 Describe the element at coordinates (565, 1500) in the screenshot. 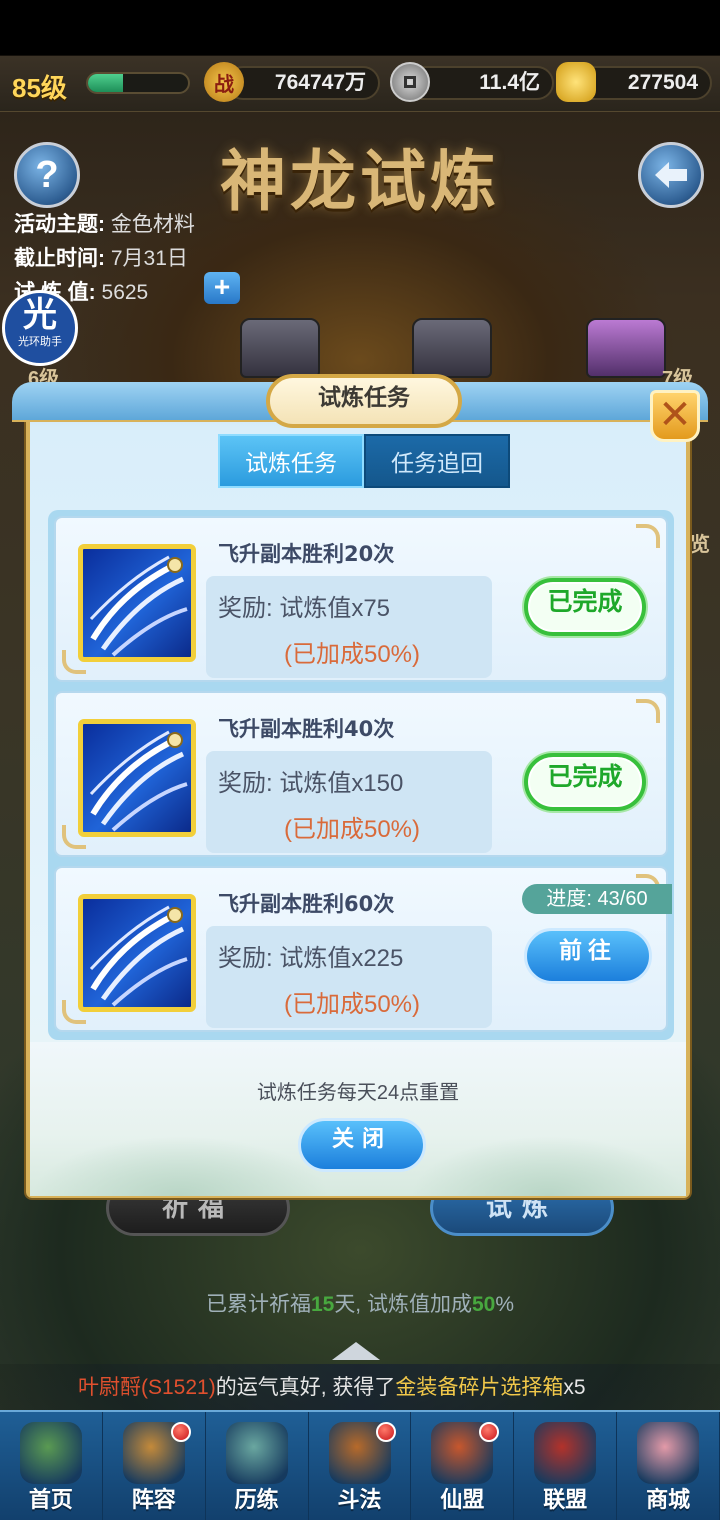

I see `nav-label: 联盟` at that location.